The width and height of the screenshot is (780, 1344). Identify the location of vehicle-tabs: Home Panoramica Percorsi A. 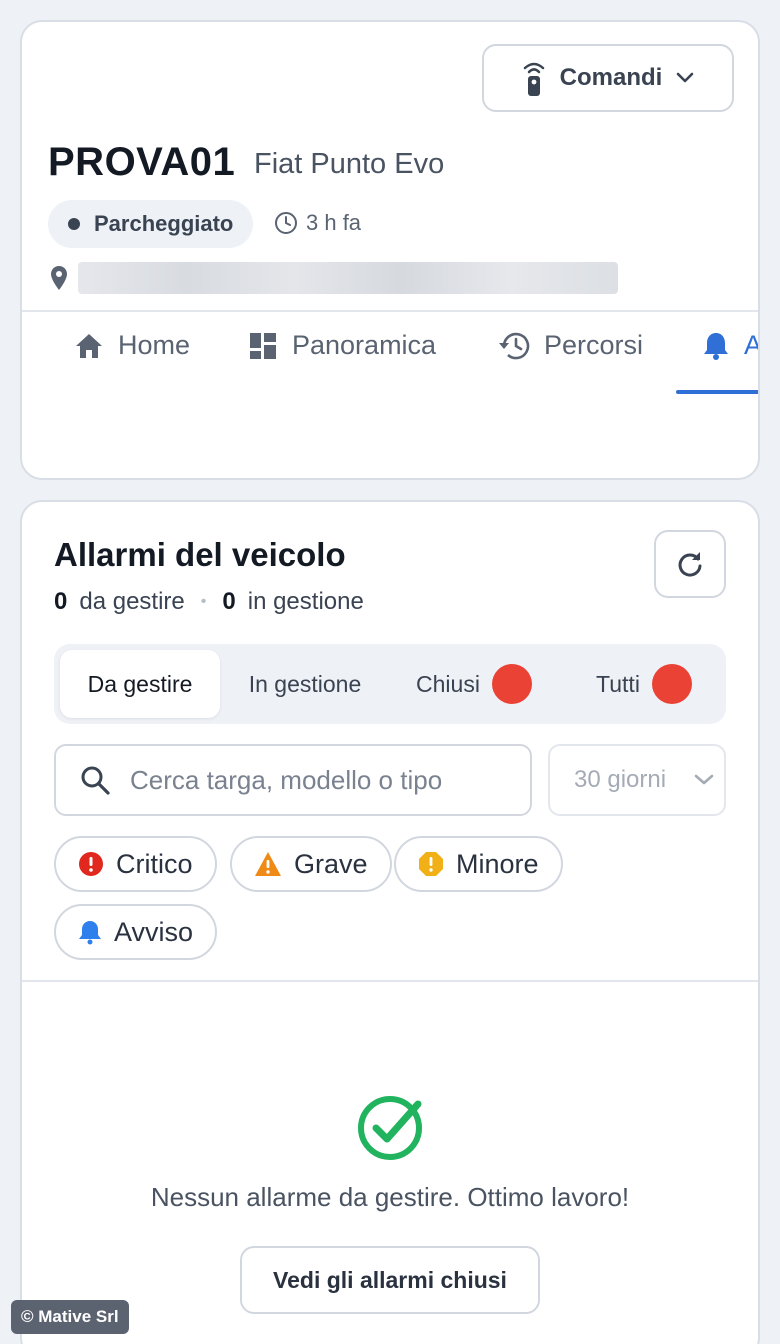
(390, 353).